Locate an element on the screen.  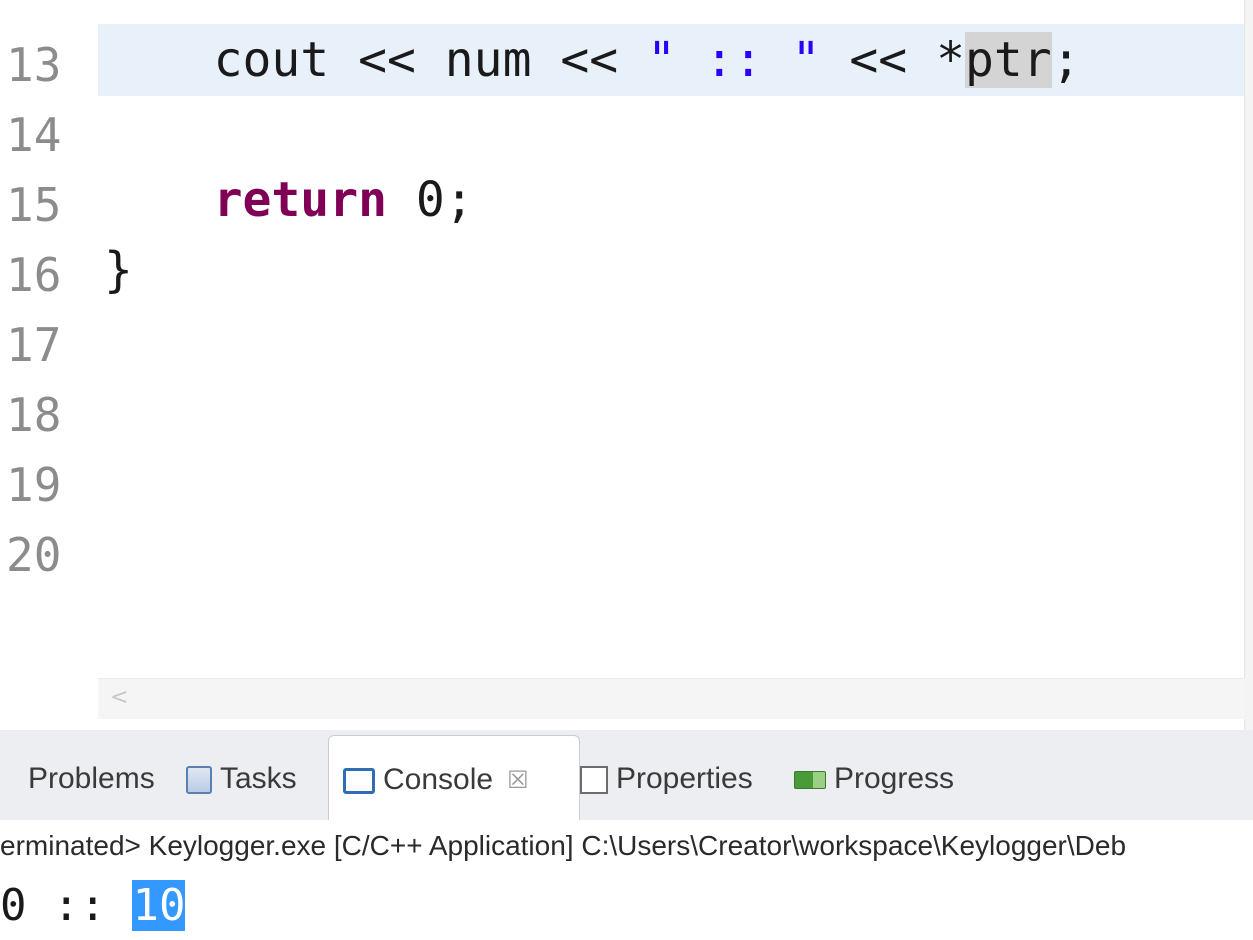
line-number-17: 17 is located at coordinates (34, 345).